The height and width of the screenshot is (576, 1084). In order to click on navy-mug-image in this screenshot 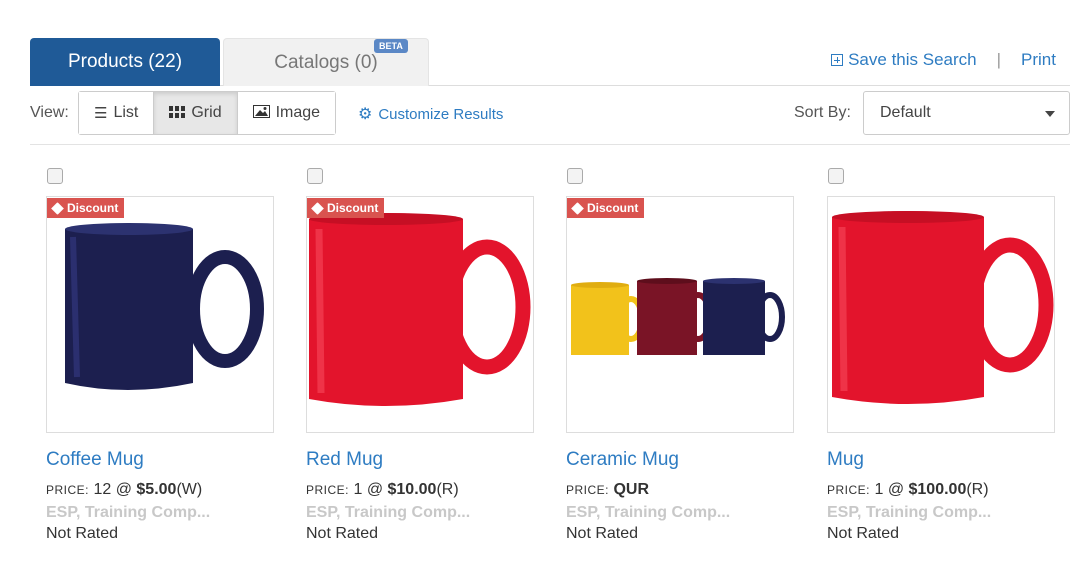, I will do `click(164, 306)`.